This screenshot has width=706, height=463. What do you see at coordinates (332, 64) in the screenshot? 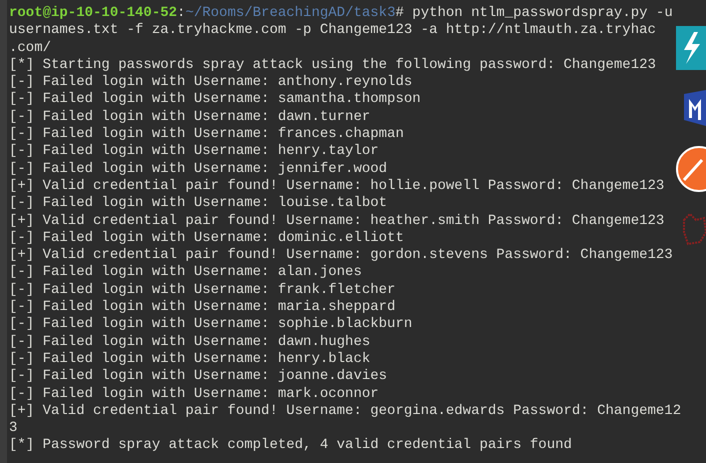
I see `output-line: [*] Starting passwords spray attack using the following password: Changeme123` at bounding box center [332, 64].